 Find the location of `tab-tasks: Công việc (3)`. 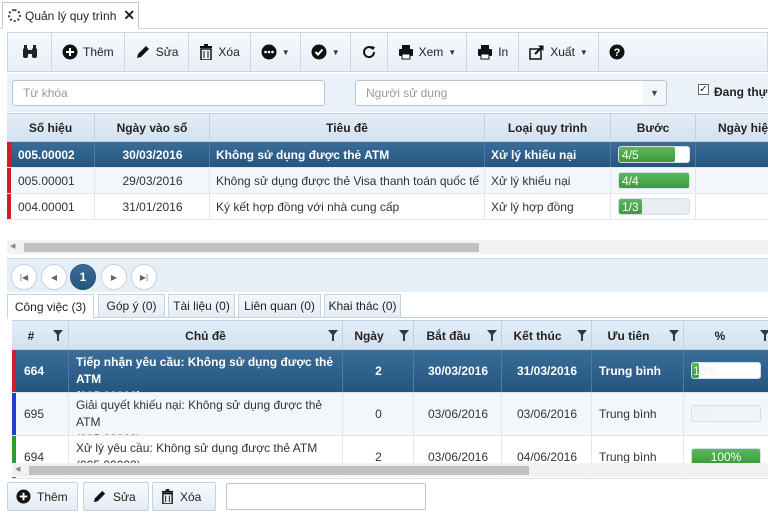

tab-tasks: Công việc (3) is located at coordinates (50, 306).